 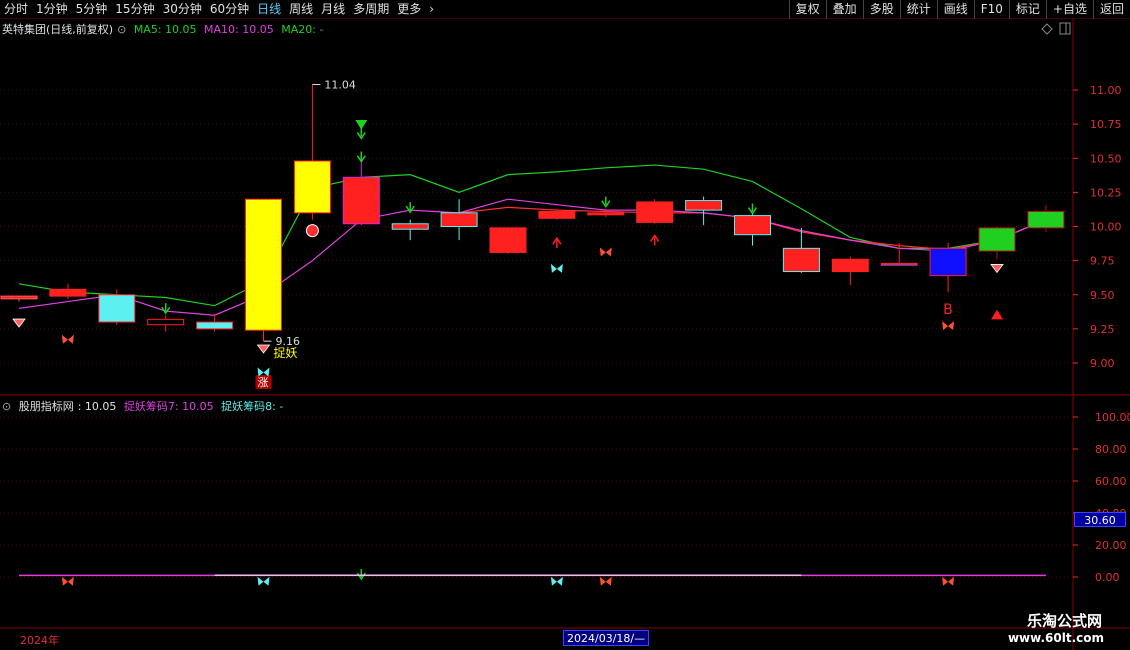 I want to click on green-triangle-icon, so click(x=361, y=125).